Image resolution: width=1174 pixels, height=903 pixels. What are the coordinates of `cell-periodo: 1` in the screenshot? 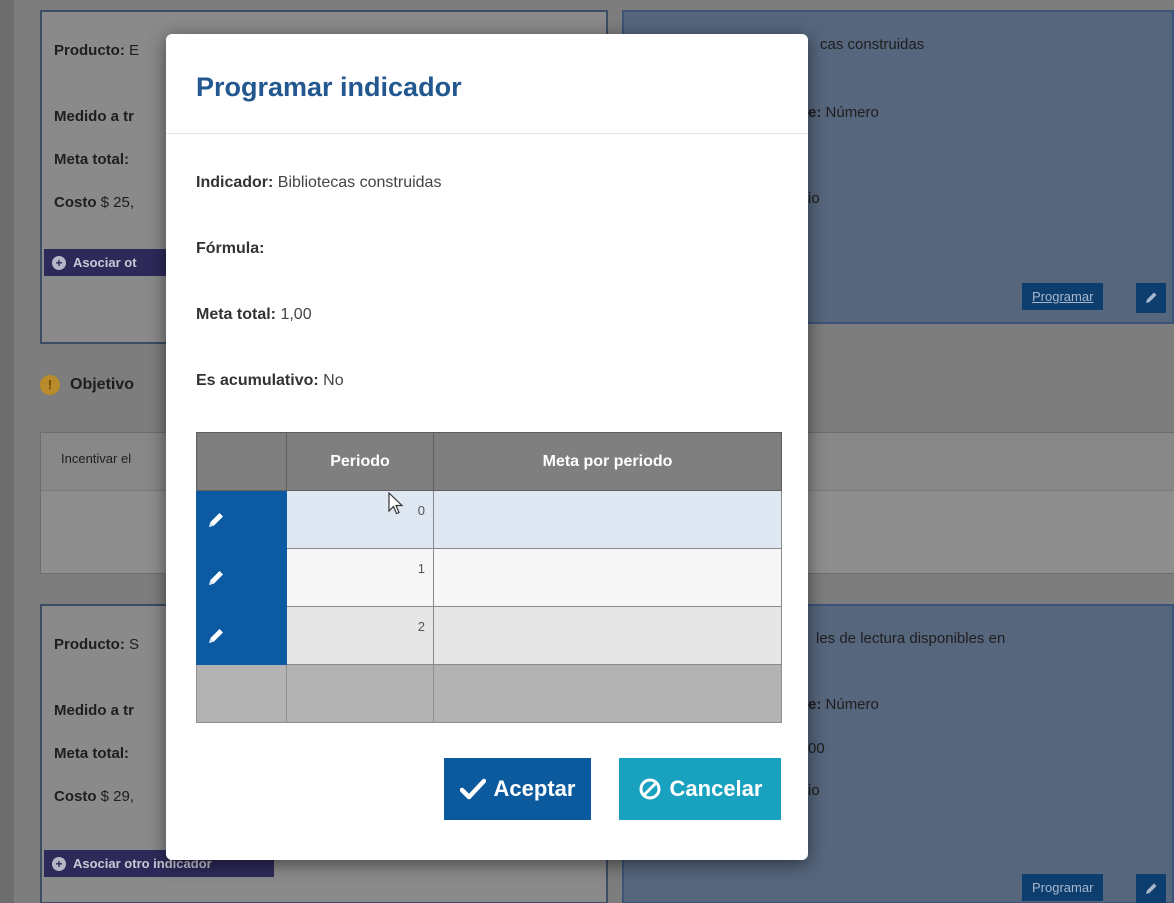 It's located at (360, 577).